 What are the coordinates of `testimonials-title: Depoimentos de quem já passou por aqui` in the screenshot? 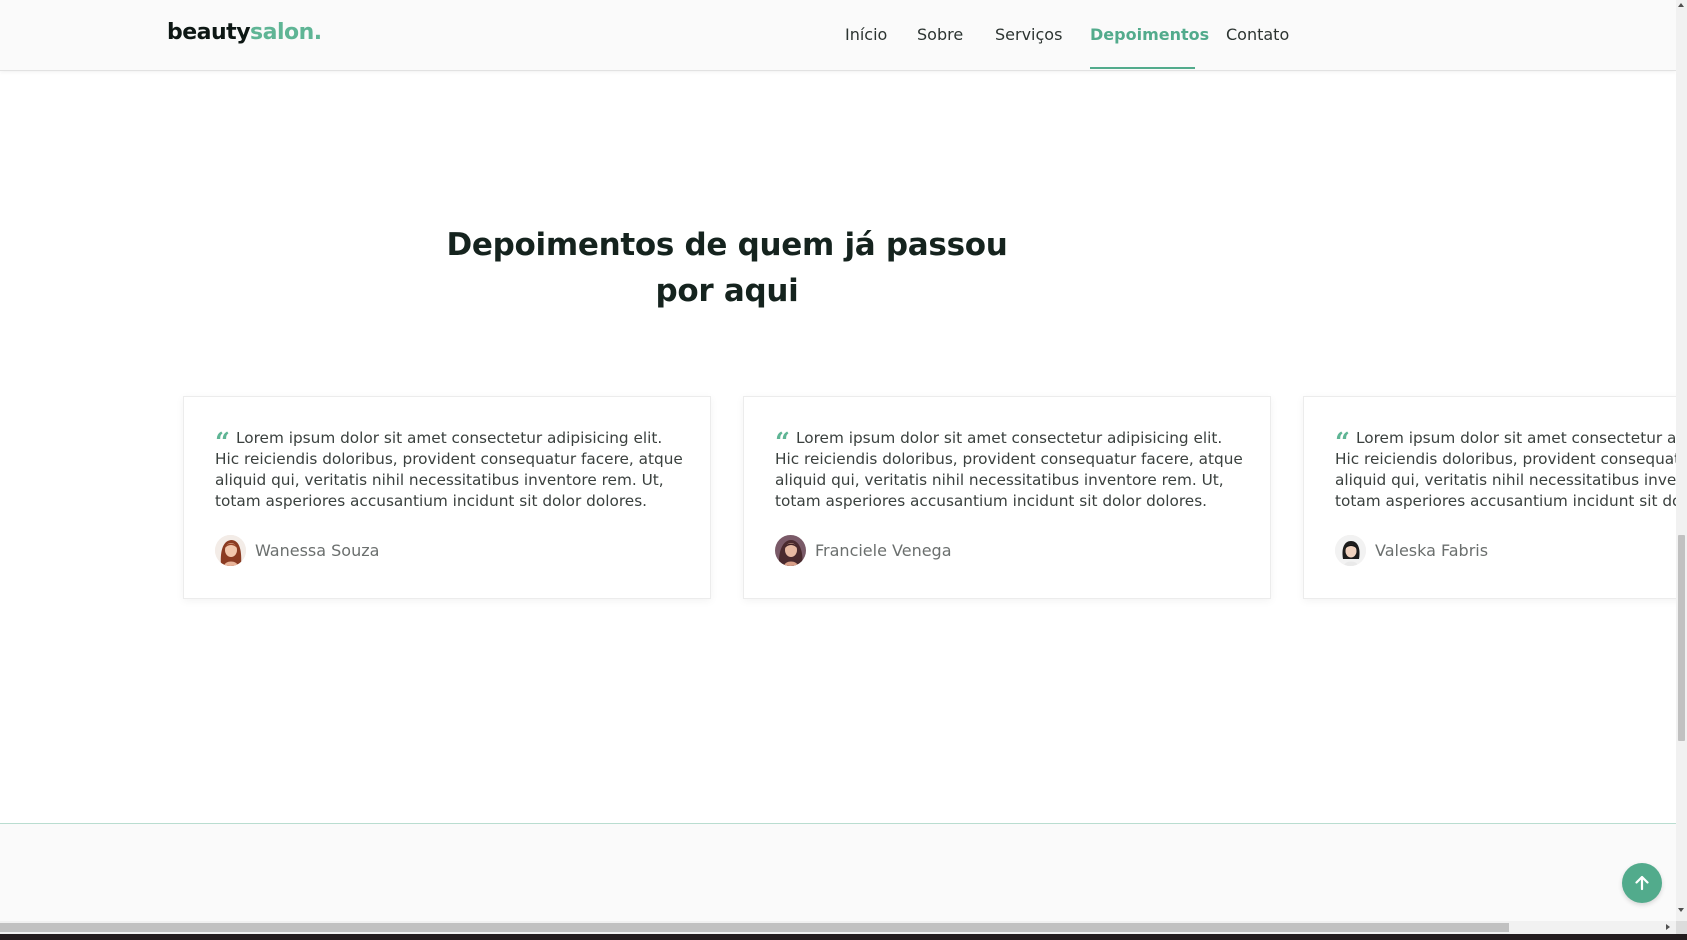 It's located at (727, 268).